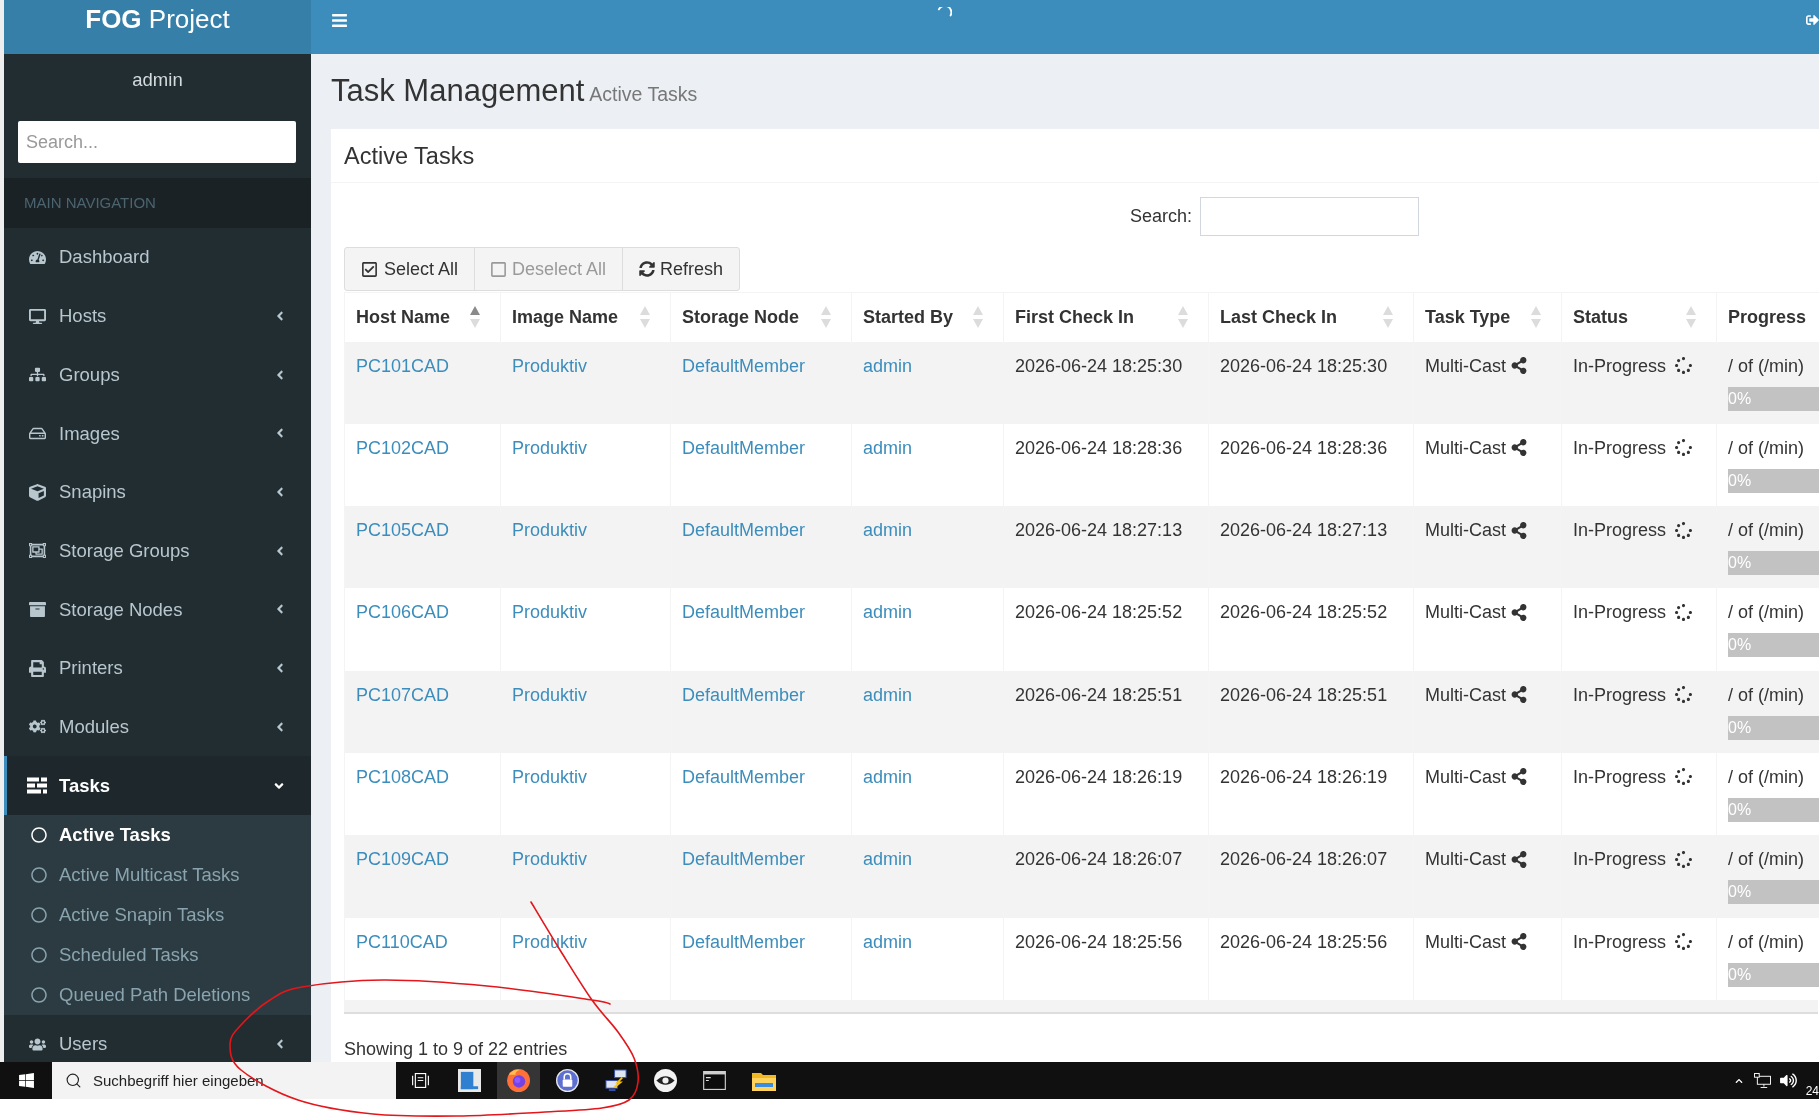 The width and height of the screenshot is (1819, 1118). Describe the element at coordinates (1639, 317) in the screenshot. I see `column-header: Status` at that location.